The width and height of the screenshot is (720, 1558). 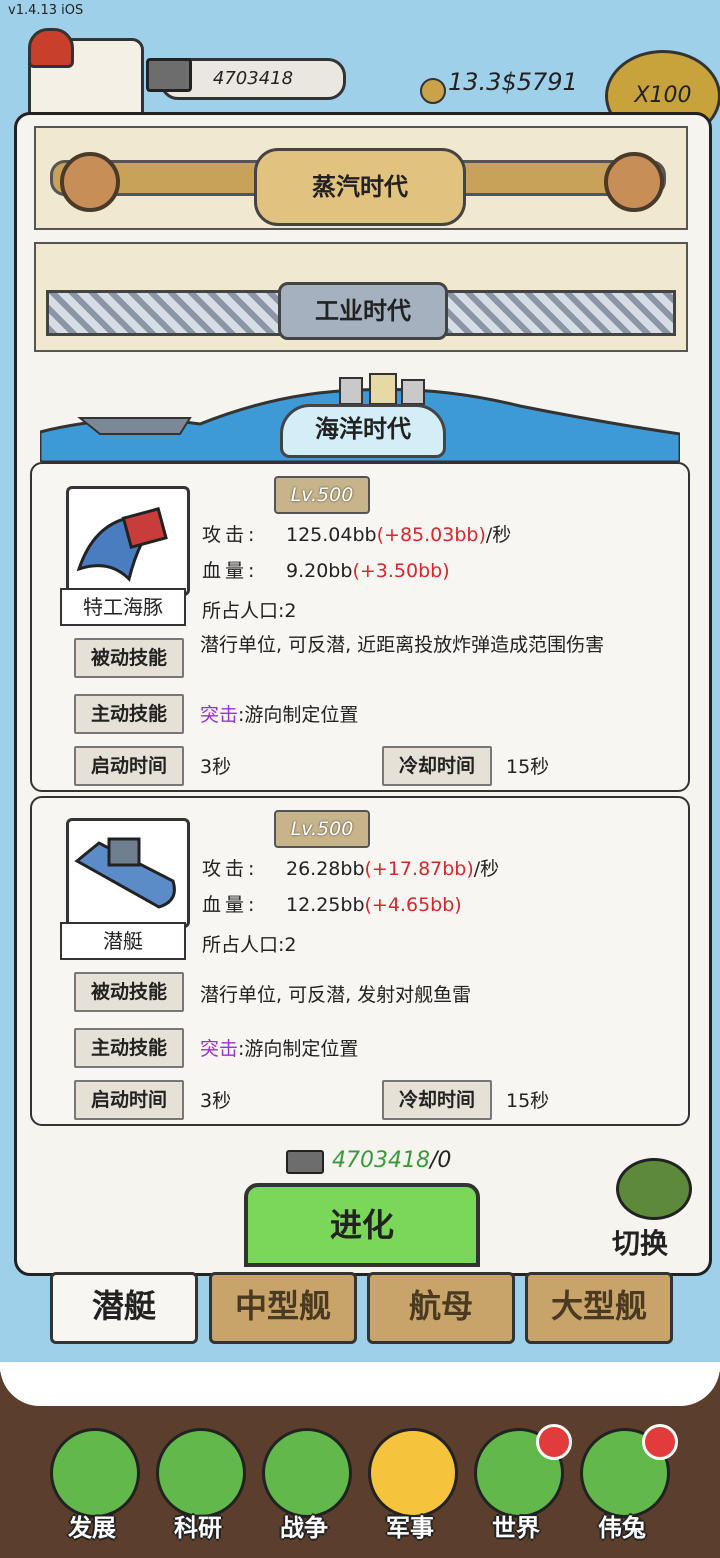 I want to click on snow-decoration, so click(x=360, y=1384).